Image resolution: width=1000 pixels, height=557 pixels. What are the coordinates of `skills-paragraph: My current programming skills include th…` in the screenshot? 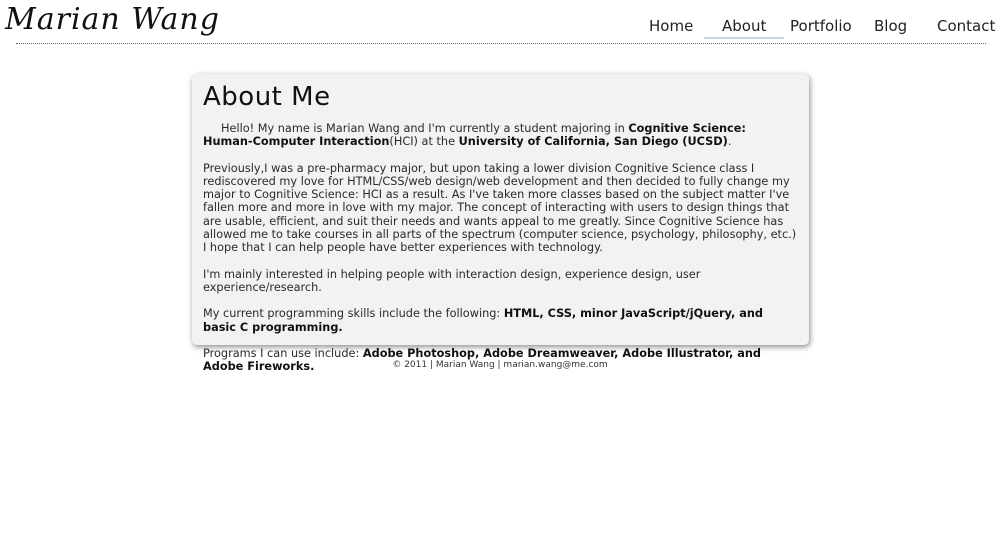 It's located at (500, 320).